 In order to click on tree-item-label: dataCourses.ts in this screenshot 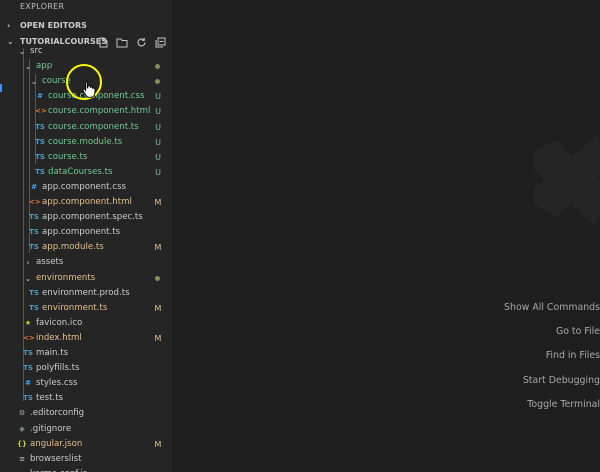, I will do `click(80, 171)`.